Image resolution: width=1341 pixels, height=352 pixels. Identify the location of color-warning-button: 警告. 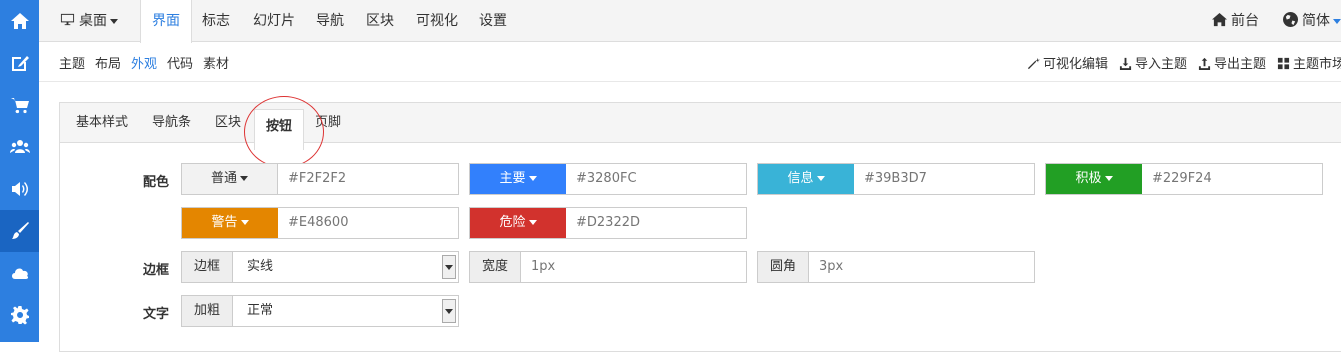
(230, 223).